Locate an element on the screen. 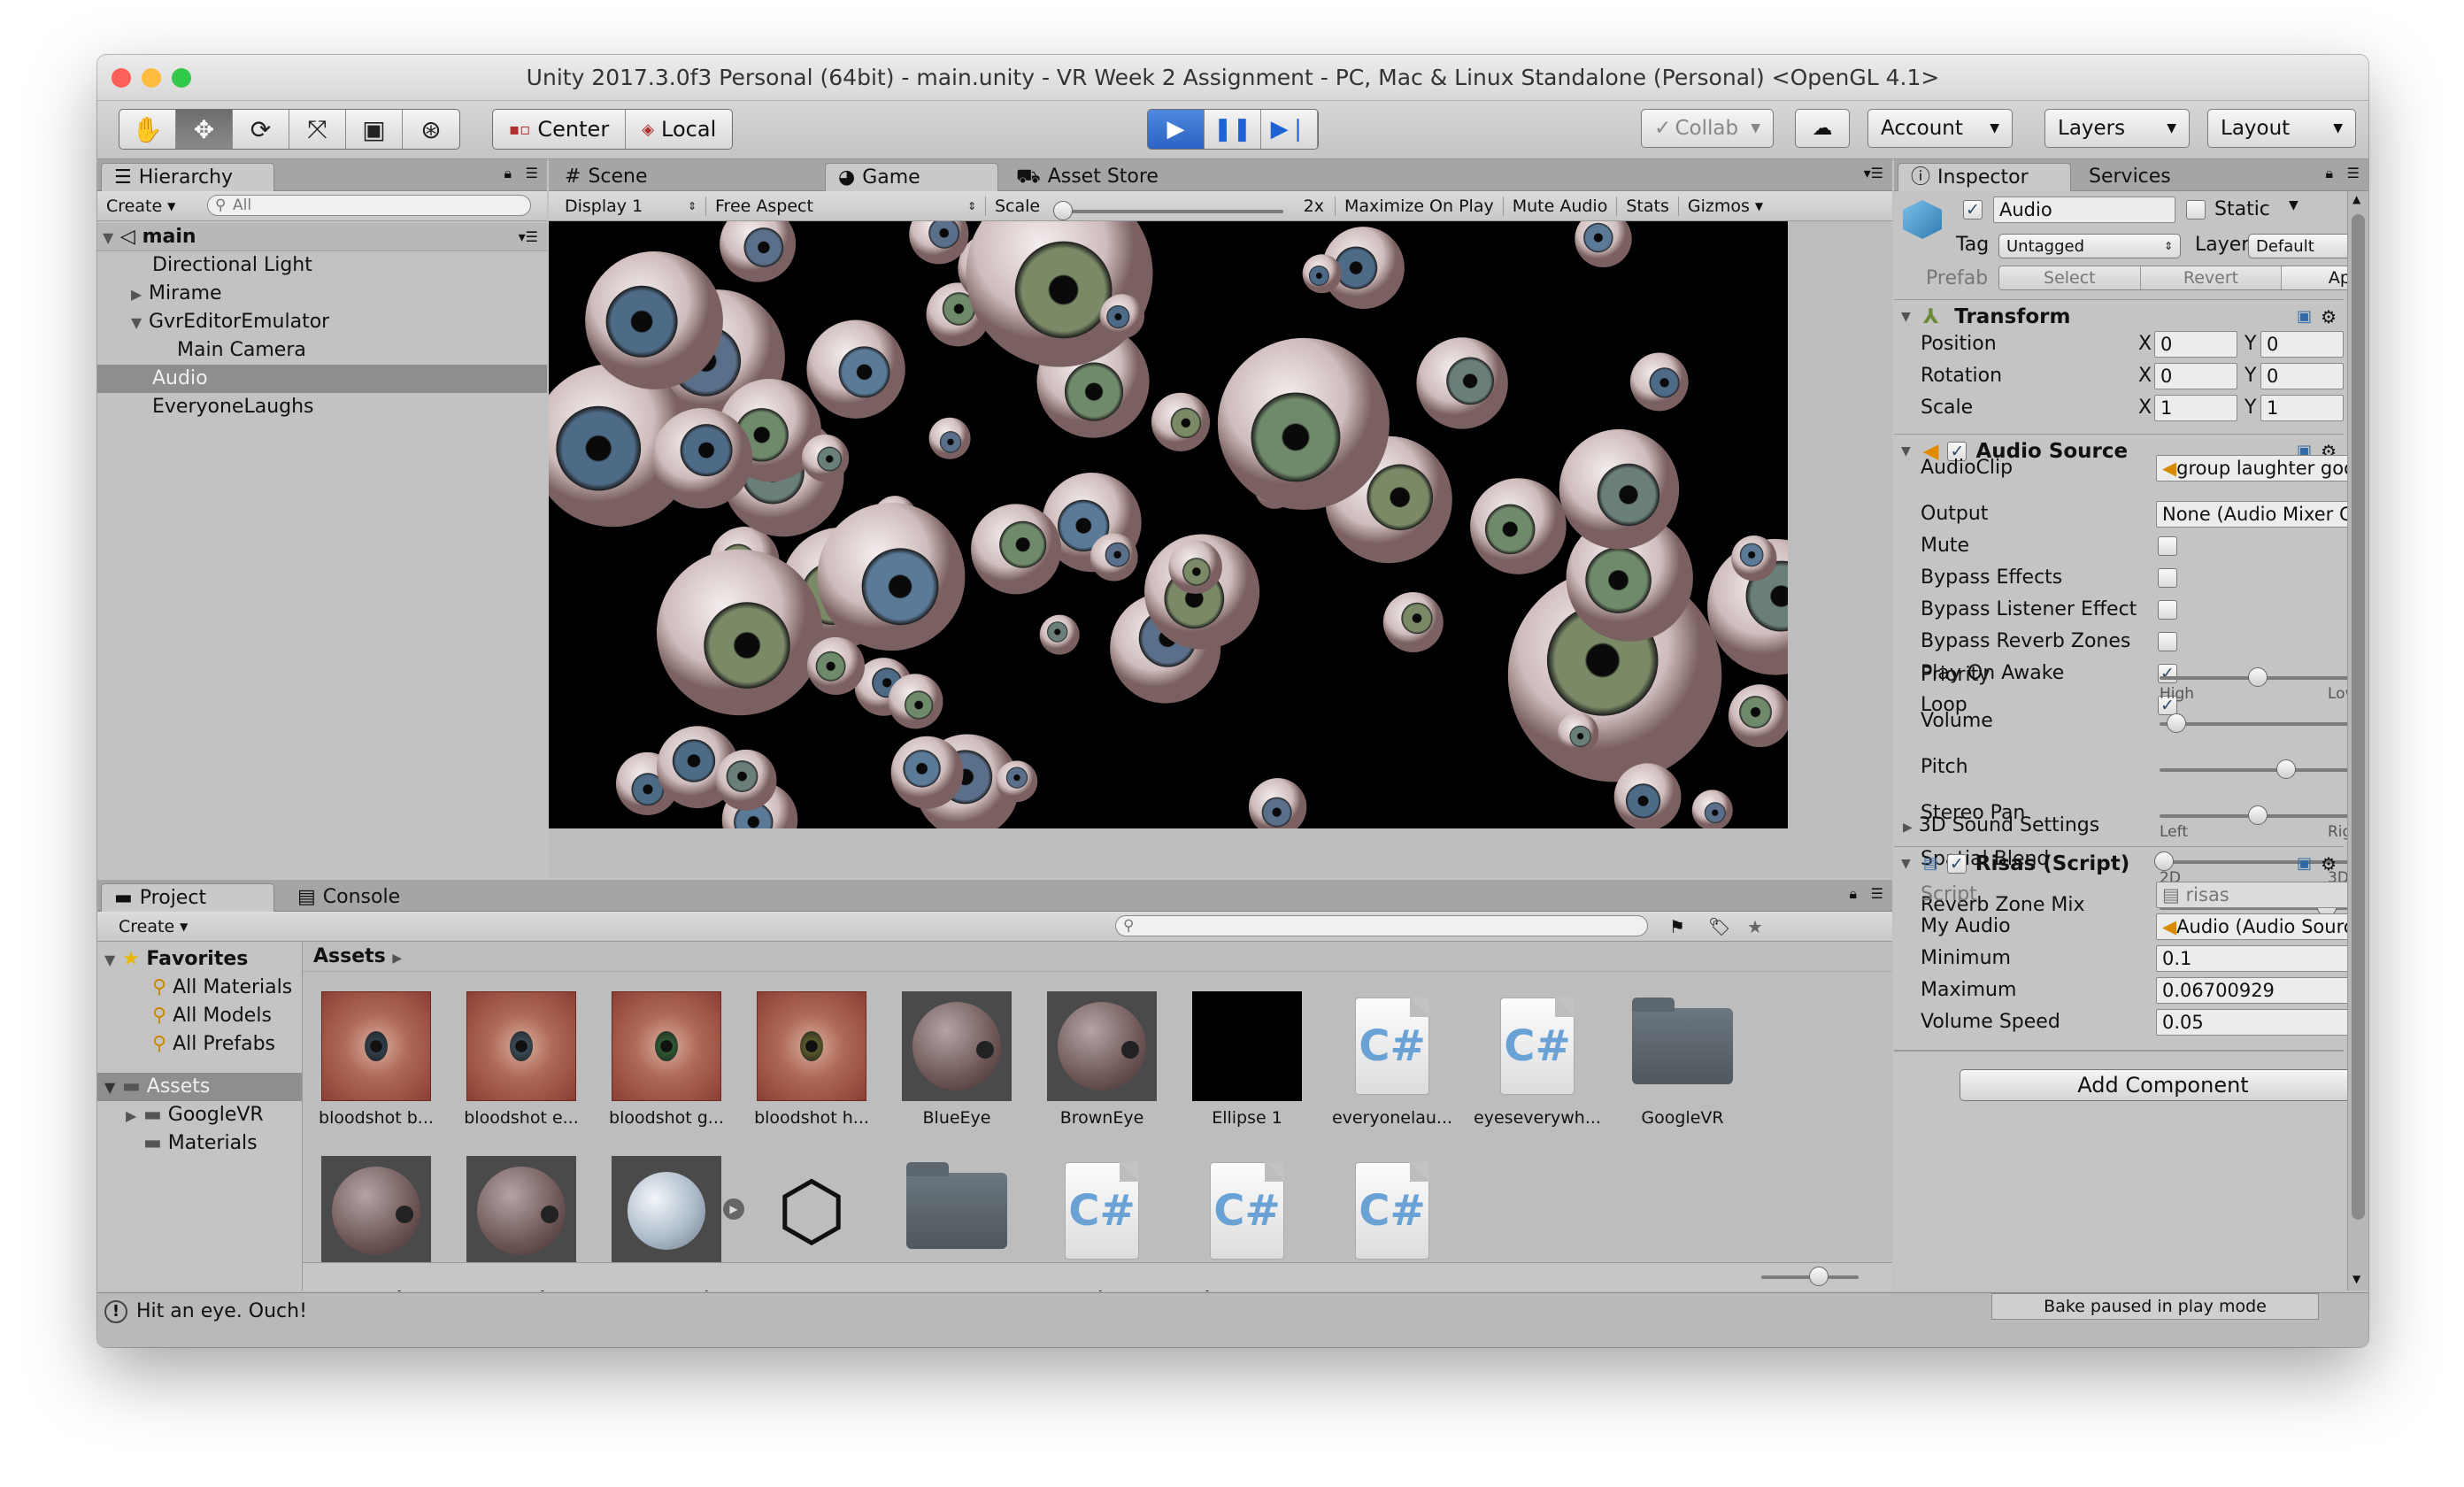  list-item: ▶ ▬ GoogleVR is located at coordinates (199, 1115).